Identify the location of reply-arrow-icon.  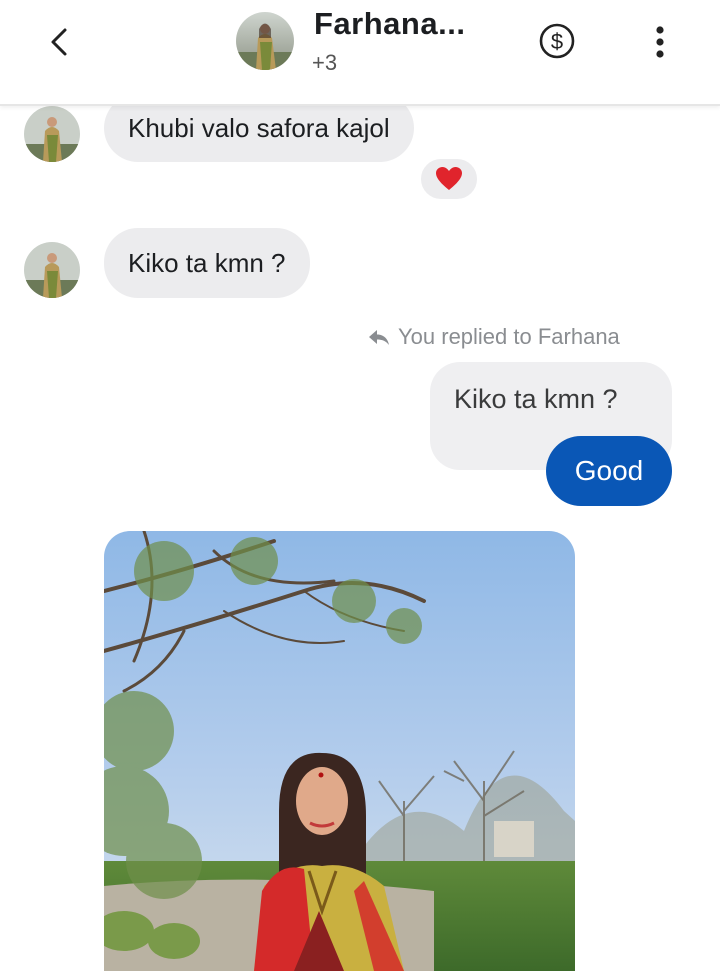
(379, 337).